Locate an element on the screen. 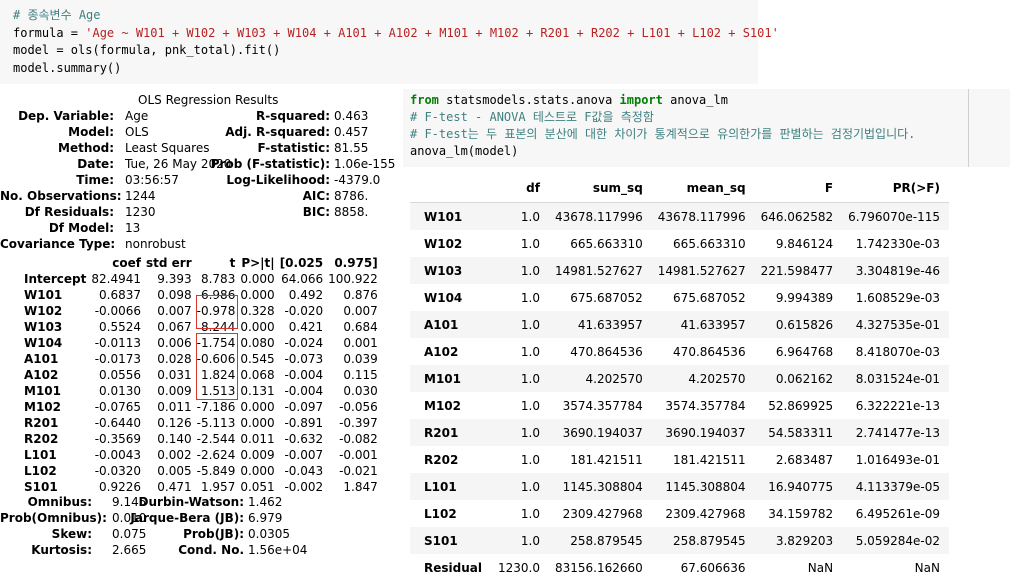  anova-cell: 1230.0 is located at coordinates (518, 567).